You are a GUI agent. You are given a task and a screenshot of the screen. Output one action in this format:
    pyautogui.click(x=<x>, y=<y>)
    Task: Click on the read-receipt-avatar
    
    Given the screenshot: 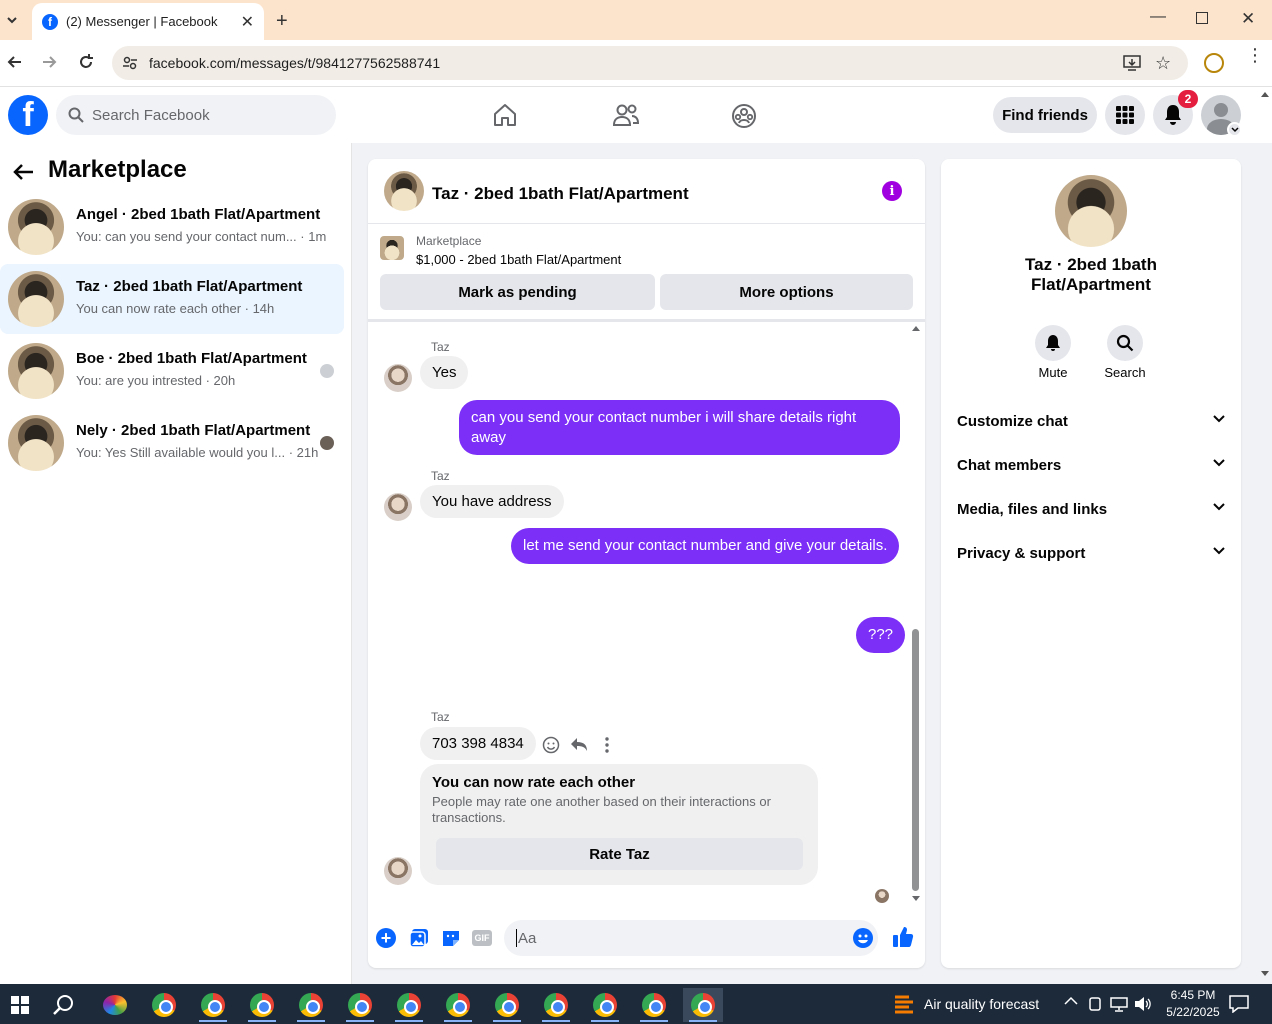 What is the action you would take?
    pyautogui.click(x=882, y=896)
    